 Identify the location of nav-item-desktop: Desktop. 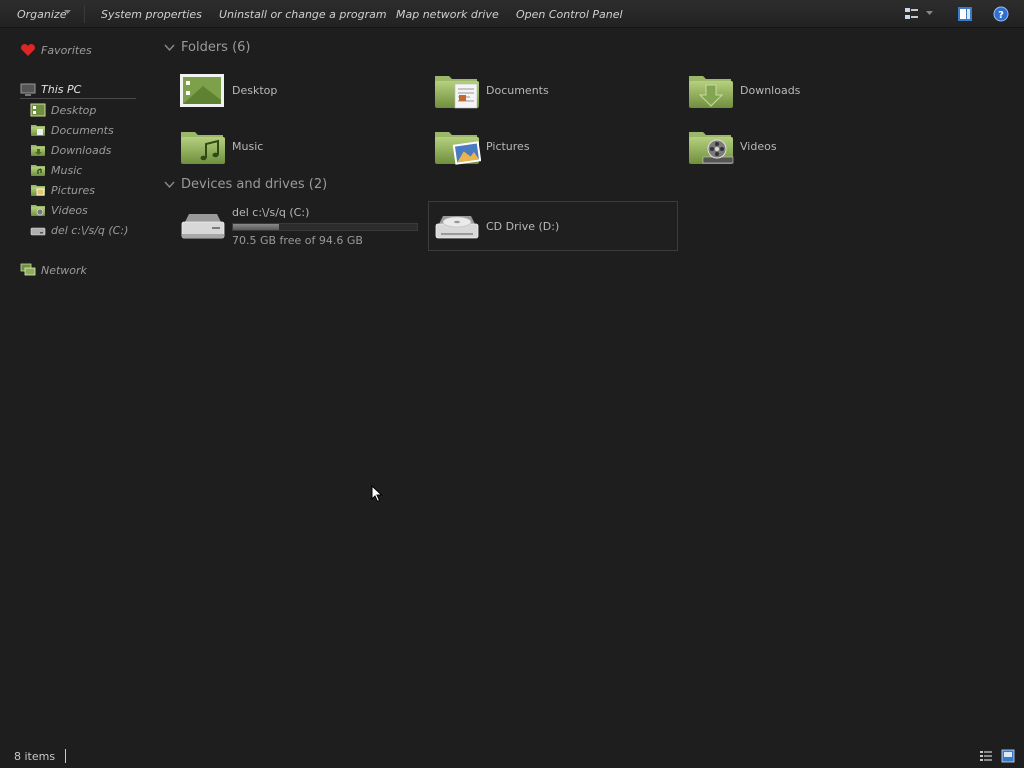
(63, 110).